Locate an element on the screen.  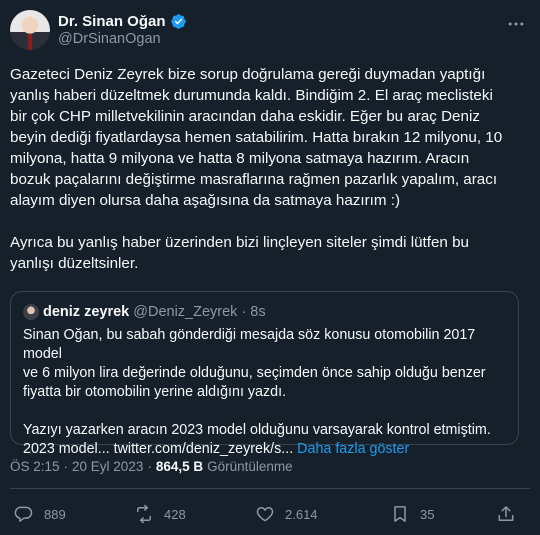
share-button is located at coordinates (506, 514).